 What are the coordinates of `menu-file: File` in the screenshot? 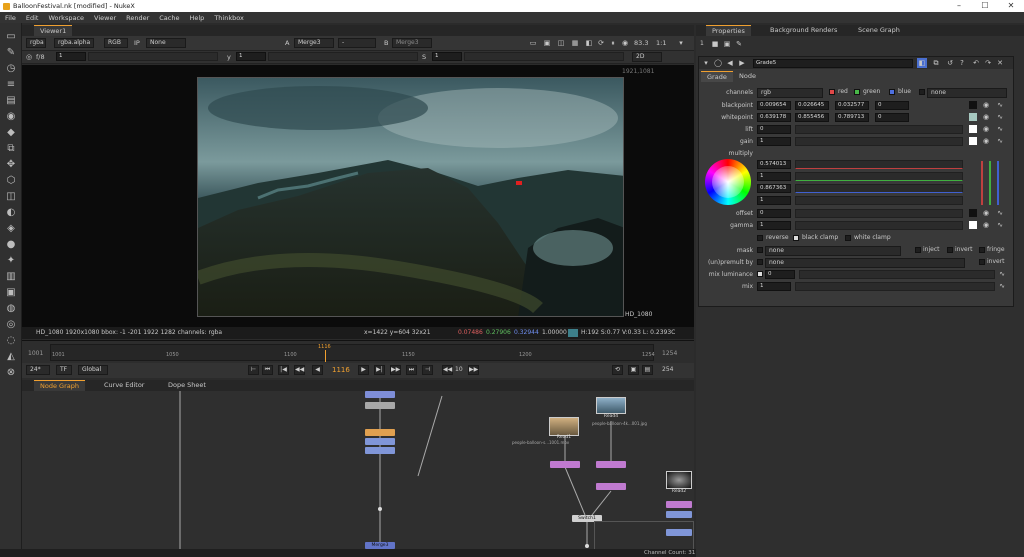 It's located at (10, 18).